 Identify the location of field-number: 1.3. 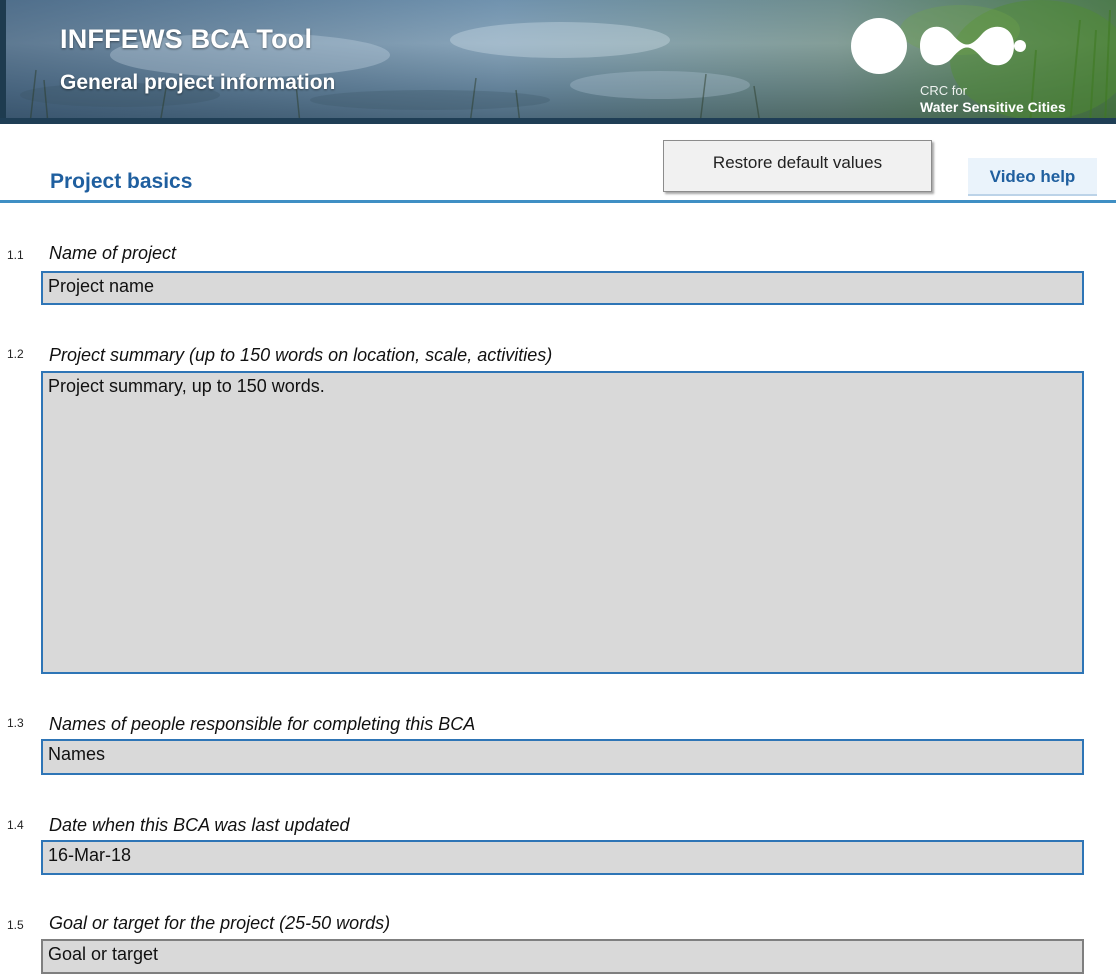
(15, 723).